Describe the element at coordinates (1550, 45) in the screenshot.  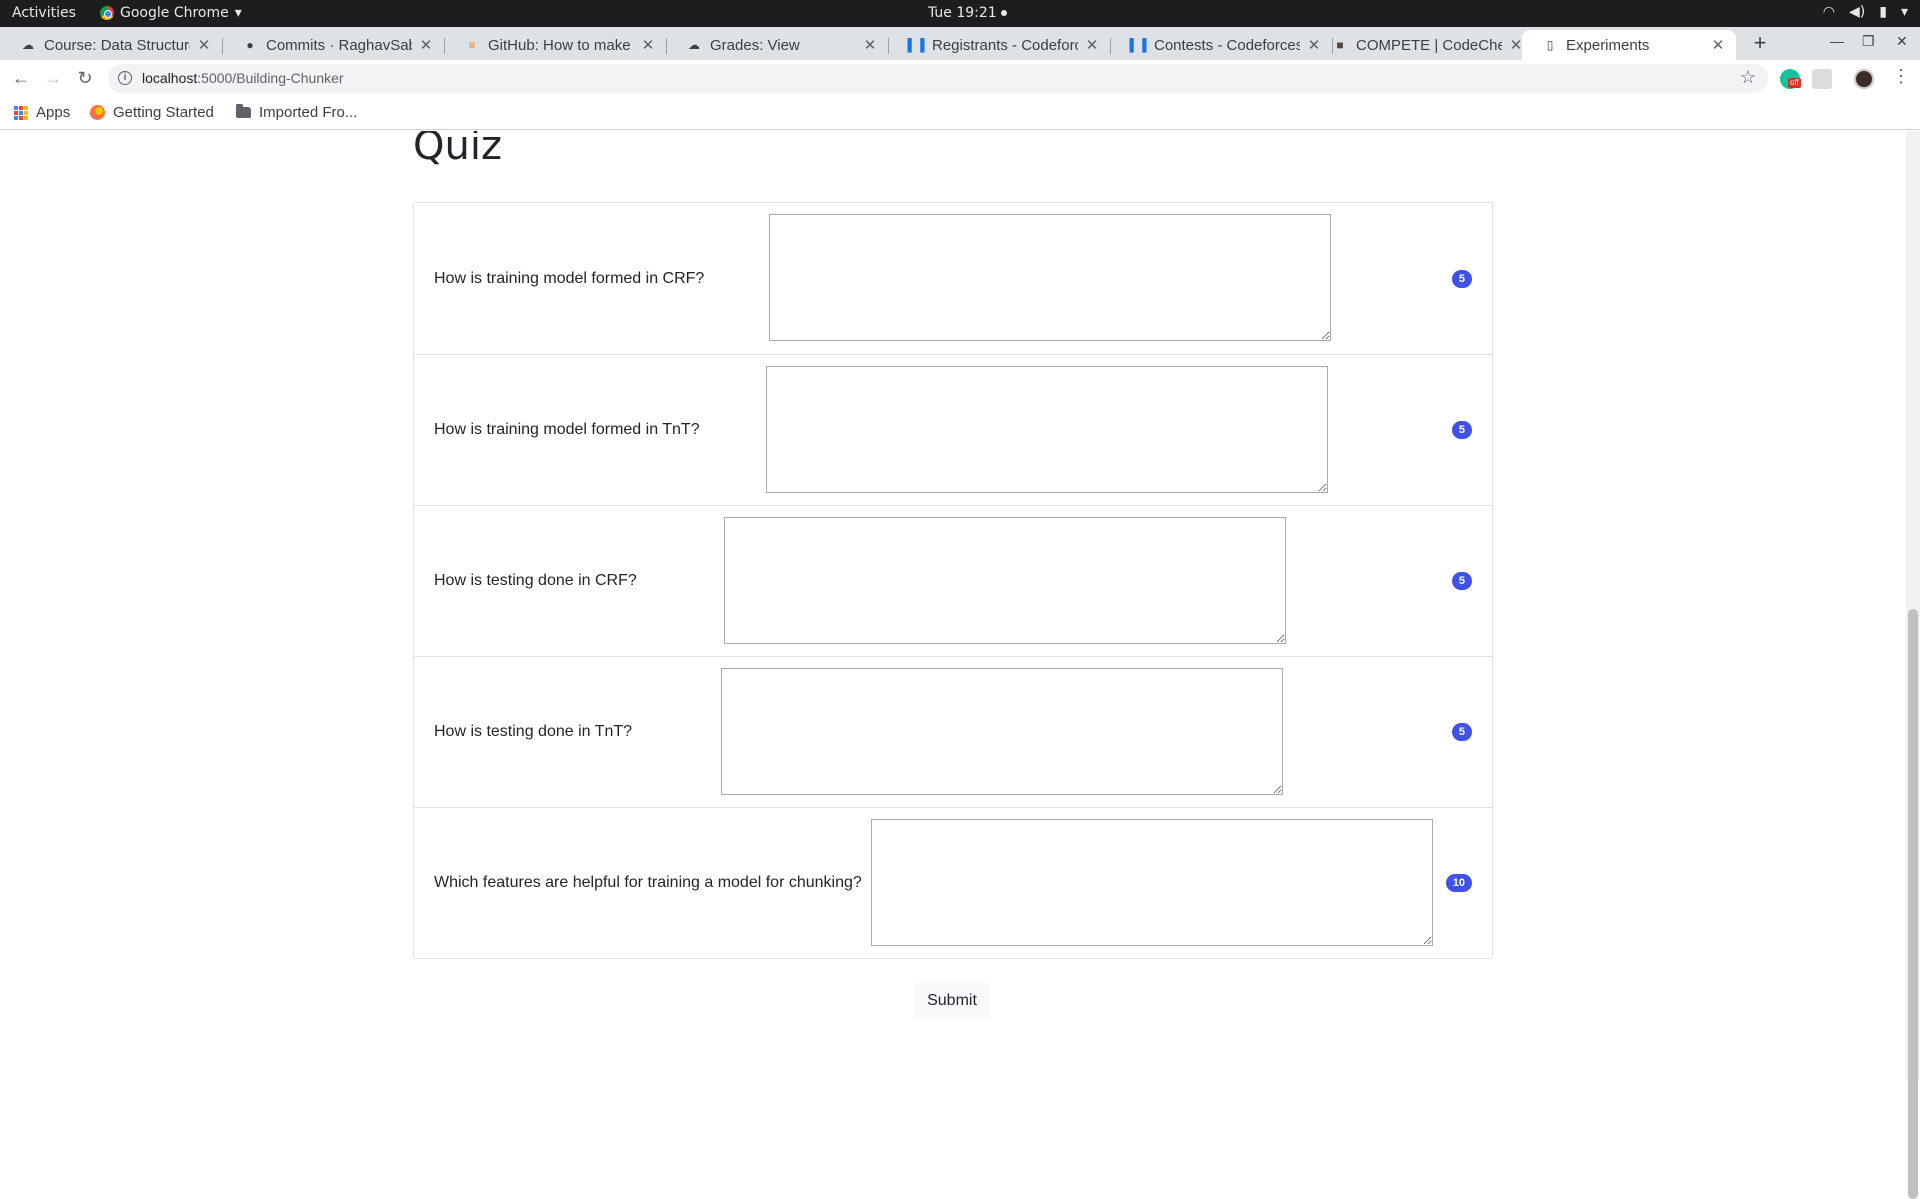
I see `page-icon: ▯` at that location.